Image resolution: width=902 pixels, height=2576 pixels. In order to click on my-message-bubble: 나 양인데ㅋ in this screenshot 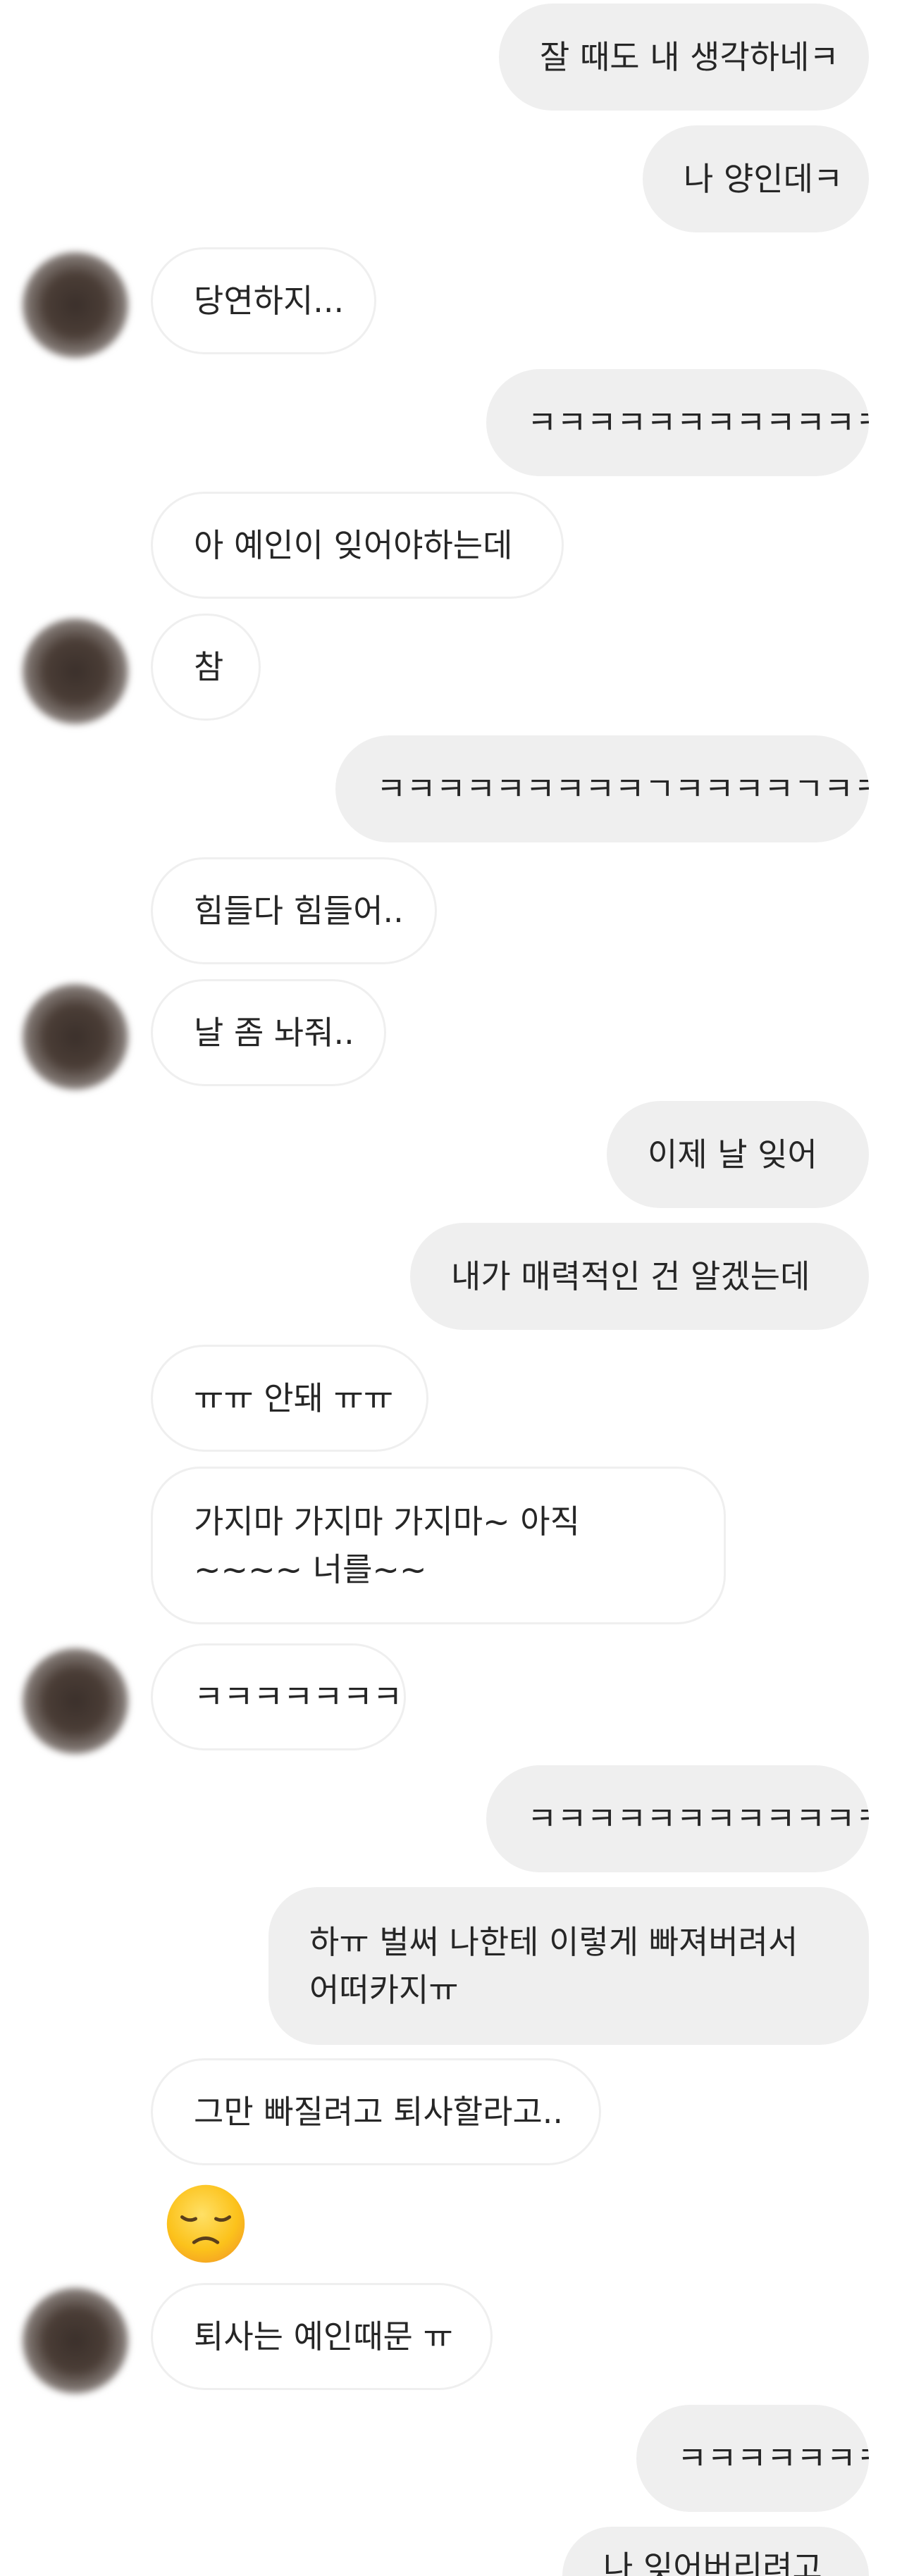, I will do `click(756, 178)`.